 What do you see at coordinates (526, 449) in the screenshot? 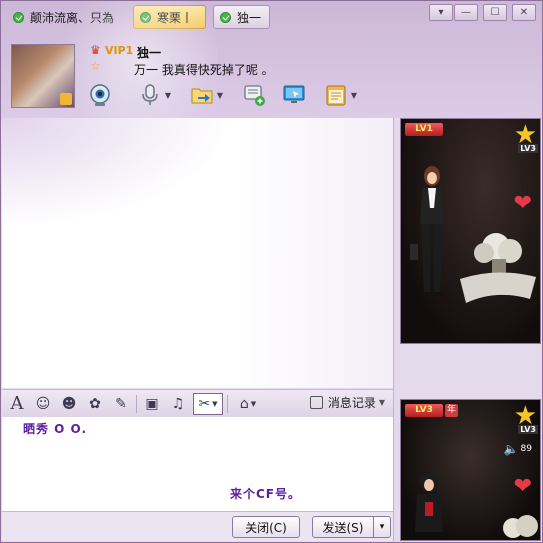
I see `volume-value: 89` at bounding box center [526, 449].